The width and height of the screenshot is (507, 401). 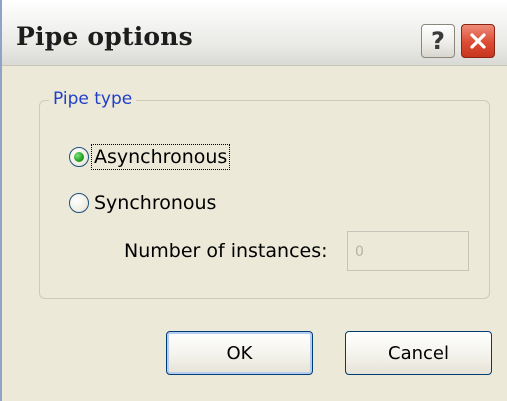 I want to click on pipe-type-label: Pipe type, so click(x=93, y=99).